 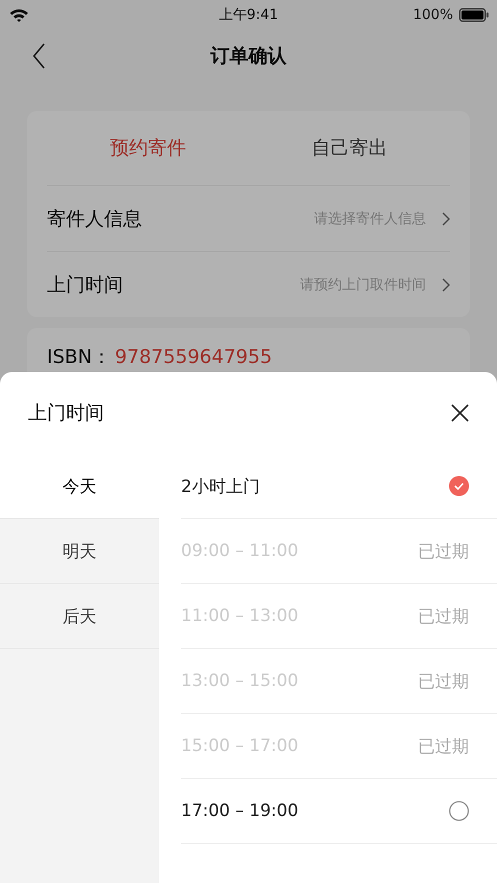 What do you see at coordinates (66, 413) in the screenshot?
I see `sheet-title: 上门时间` at bounding box center [66, 413].